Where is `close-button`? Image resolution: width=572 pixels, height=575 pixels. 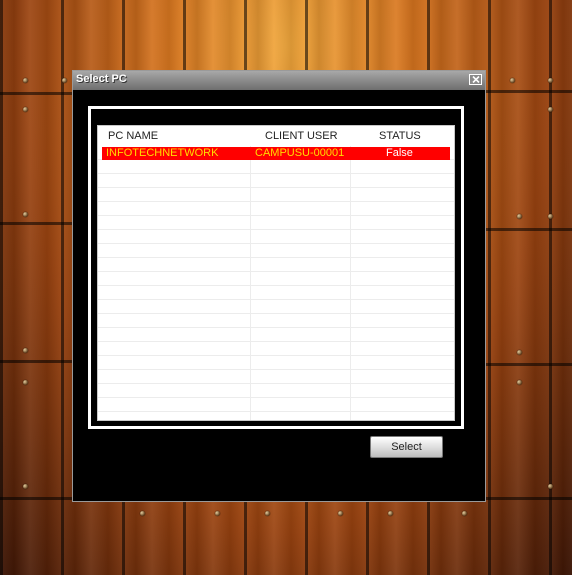 close-button is located at coordinates (475, 79).